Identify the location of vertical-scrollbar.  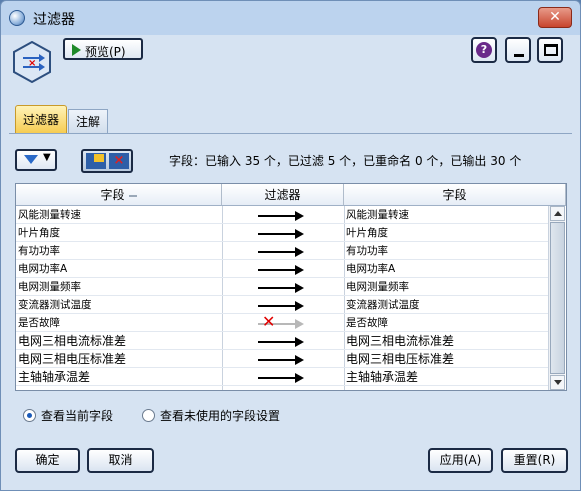
(556, 298).